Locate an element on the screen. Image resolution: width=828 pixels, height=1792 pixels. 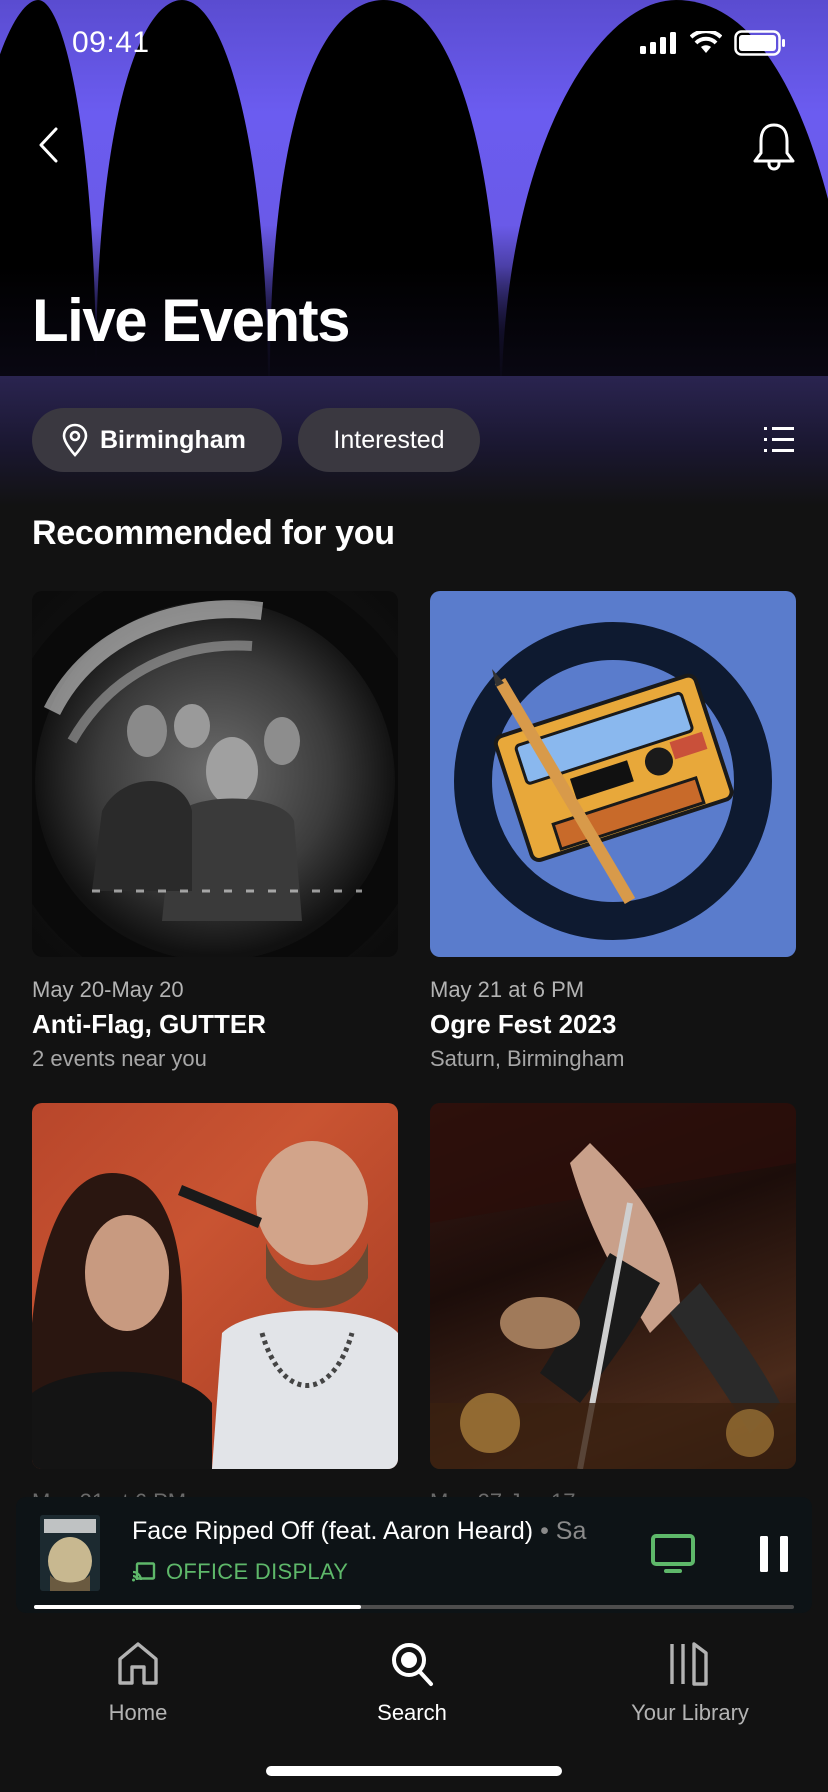
list-view-button is located at coordinates (780, 440).